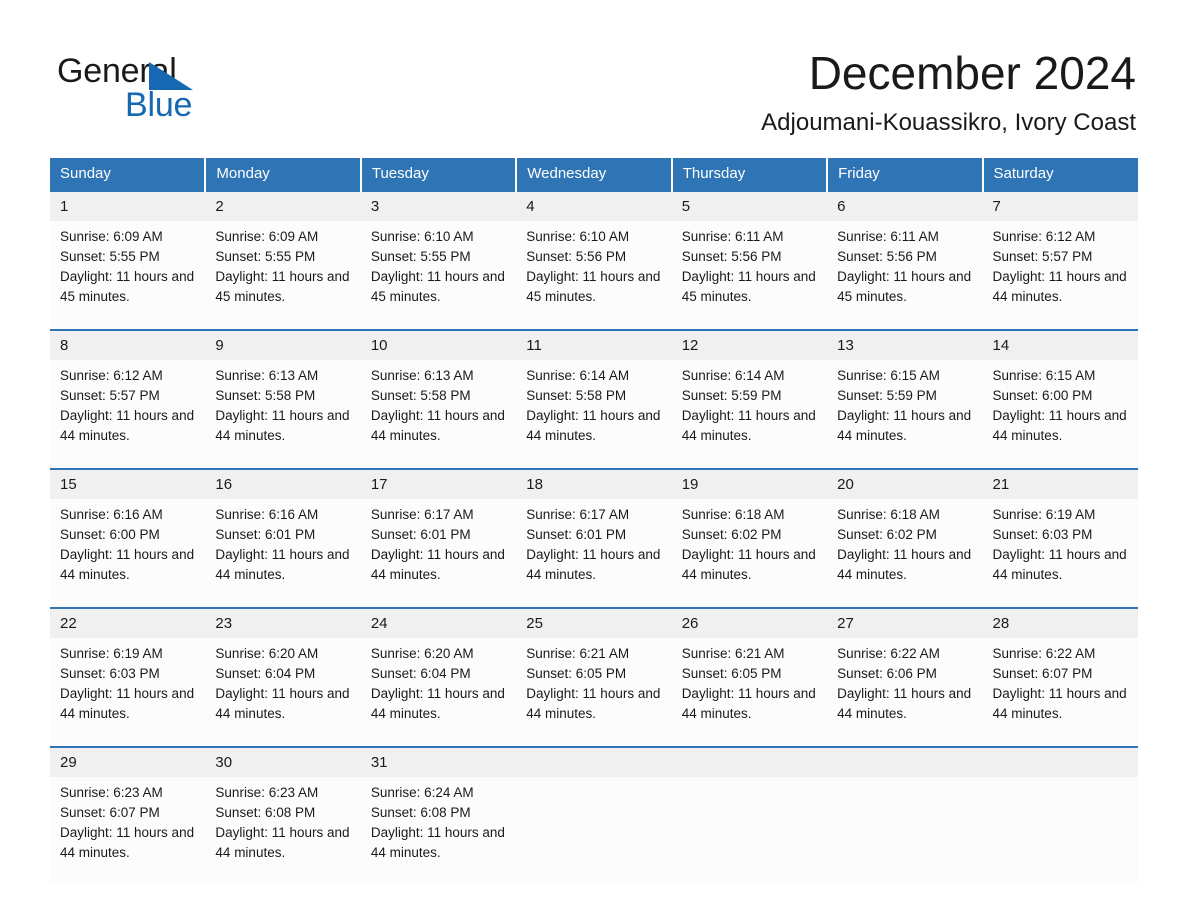  Describe the element at coordinates (905, 622) in the screenshot. I see `day-number: 27` at that location.